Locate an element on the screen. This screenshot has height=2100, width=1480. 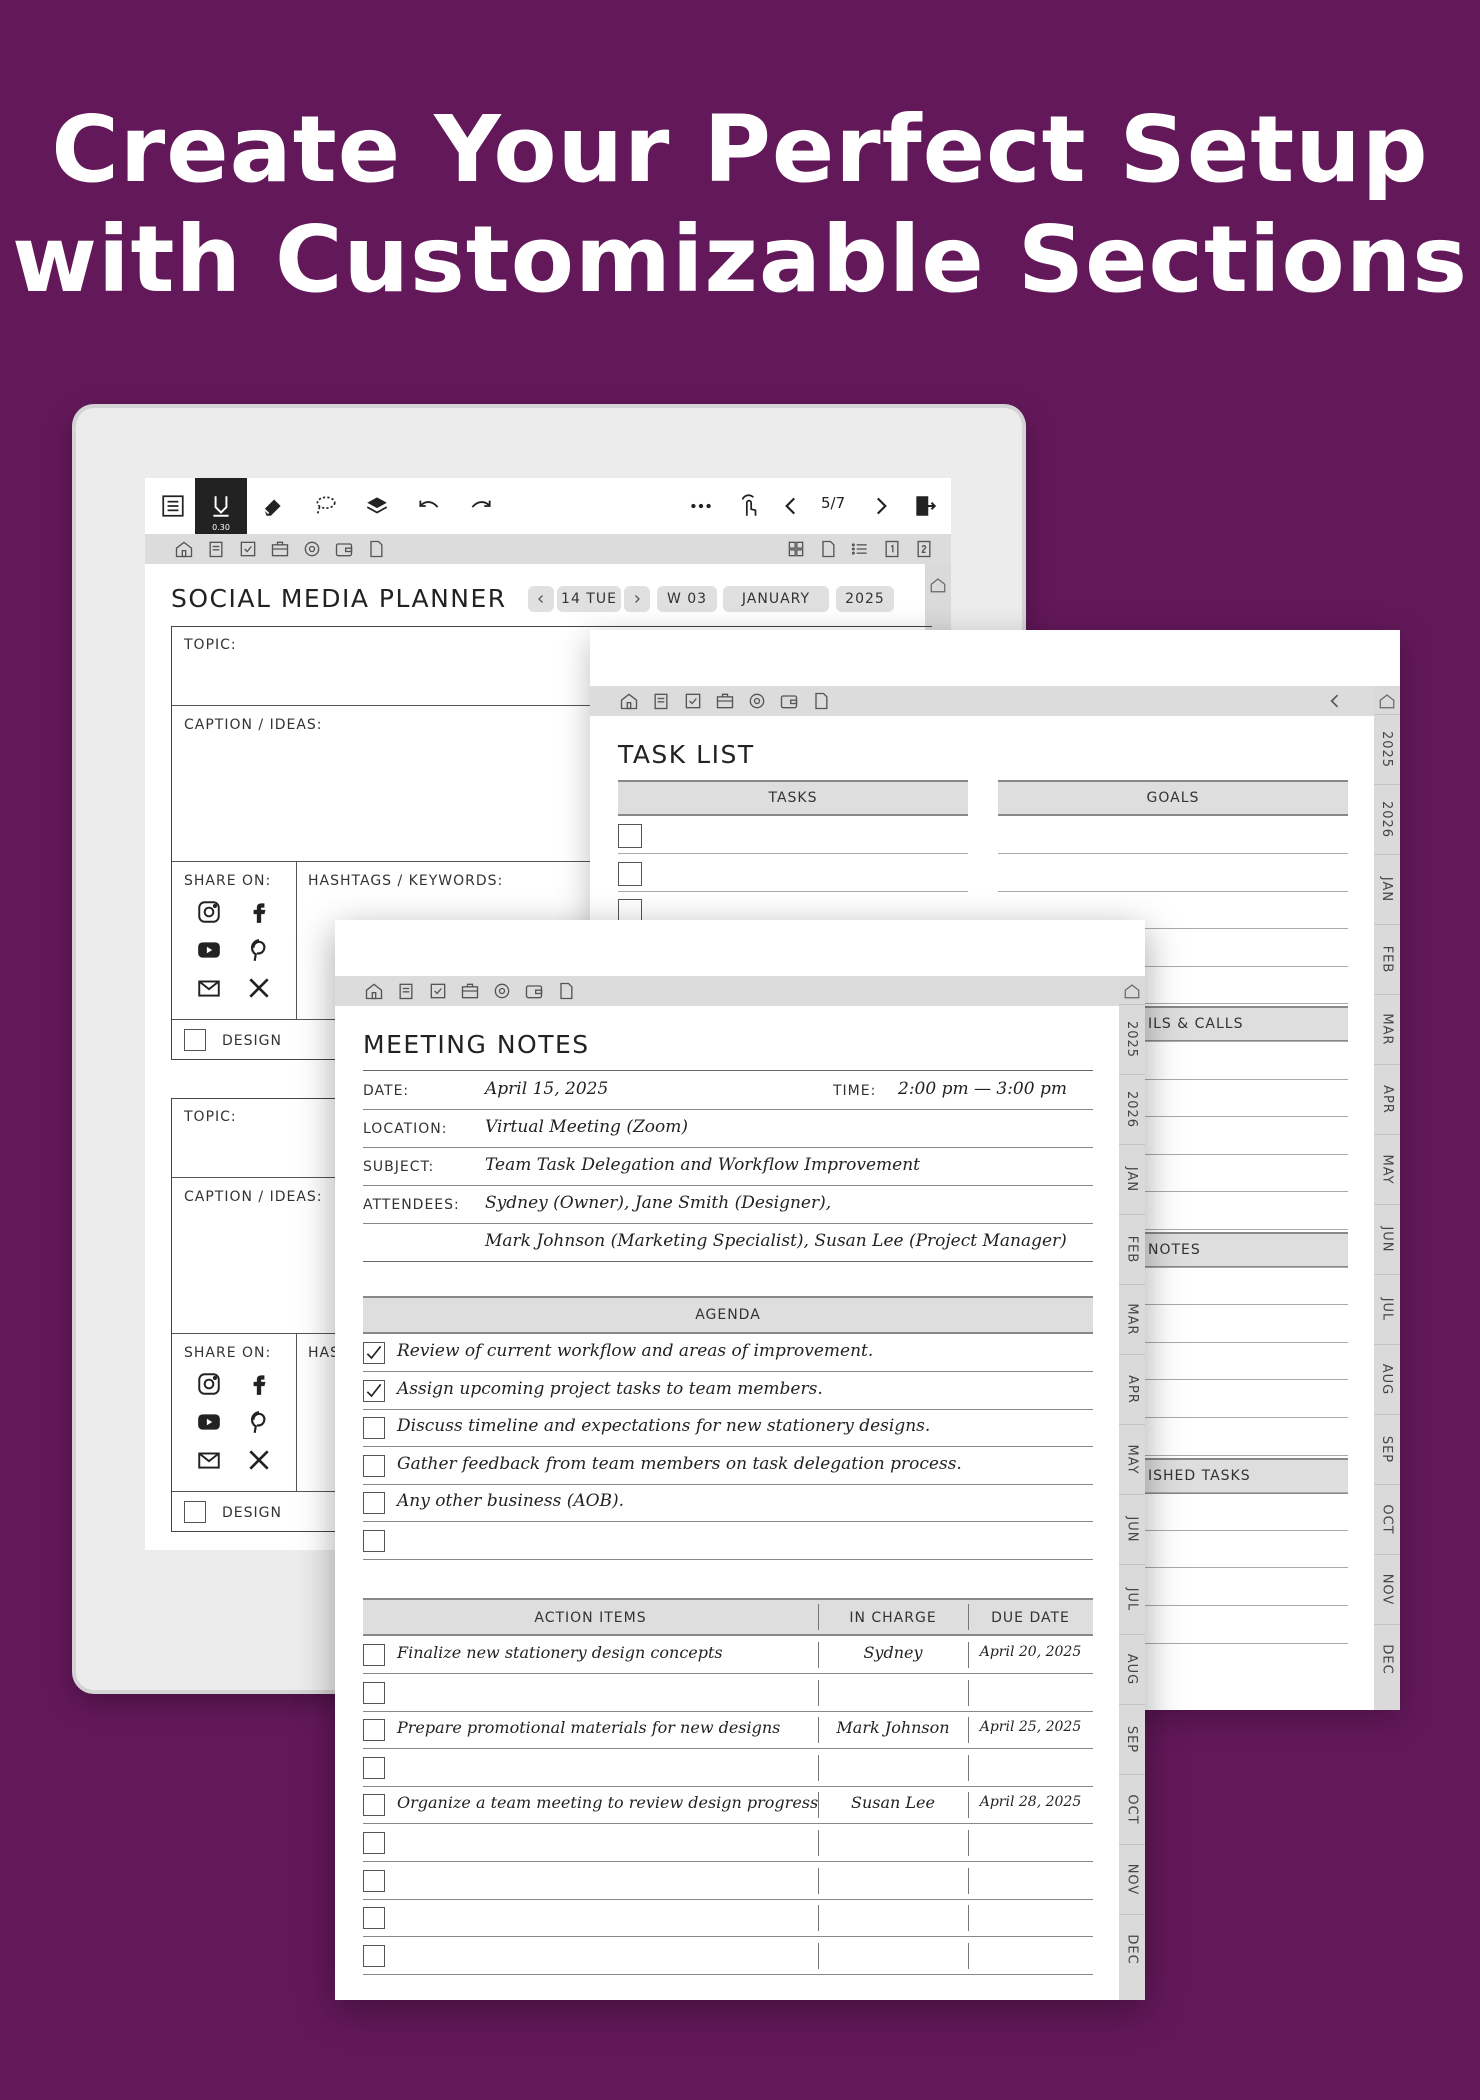
in-charge-value: Sydney is located at coordinates (893, 1652).